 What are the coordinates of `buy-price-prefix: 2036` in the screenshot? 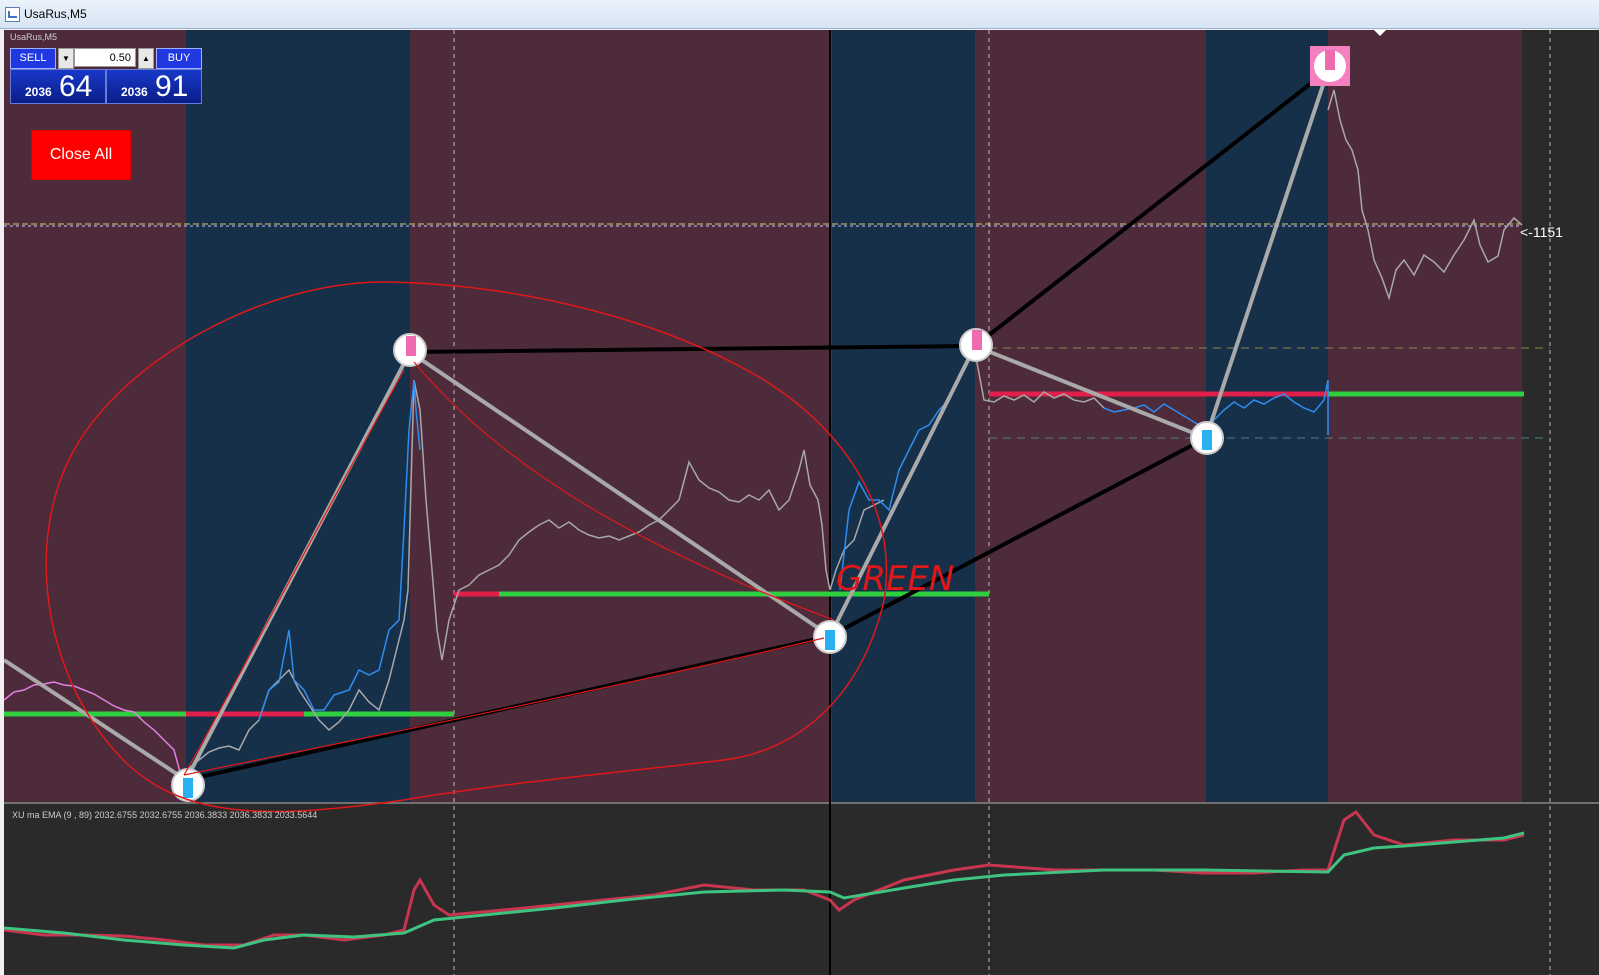 It's located at (134, 92).